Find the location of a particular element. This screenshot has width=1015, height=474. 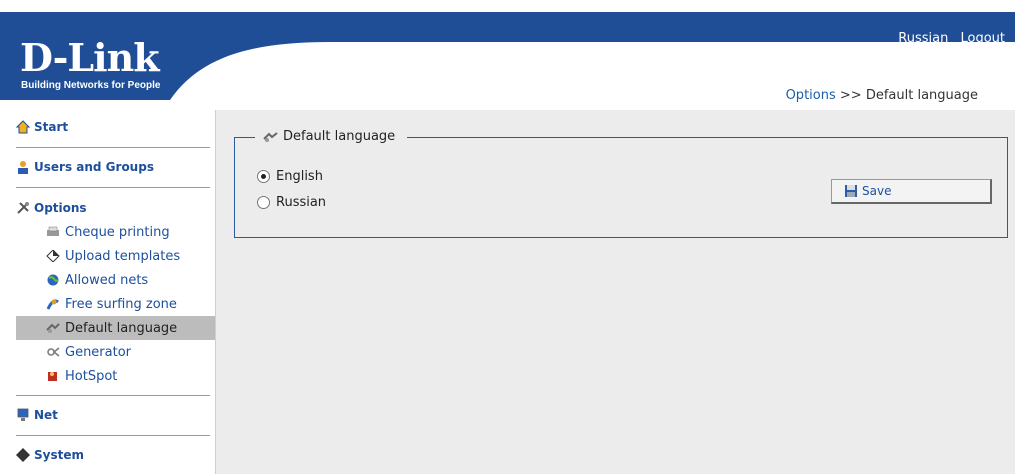

sidebar-section-users: Users and Groups is located at coordinates (113, 167).